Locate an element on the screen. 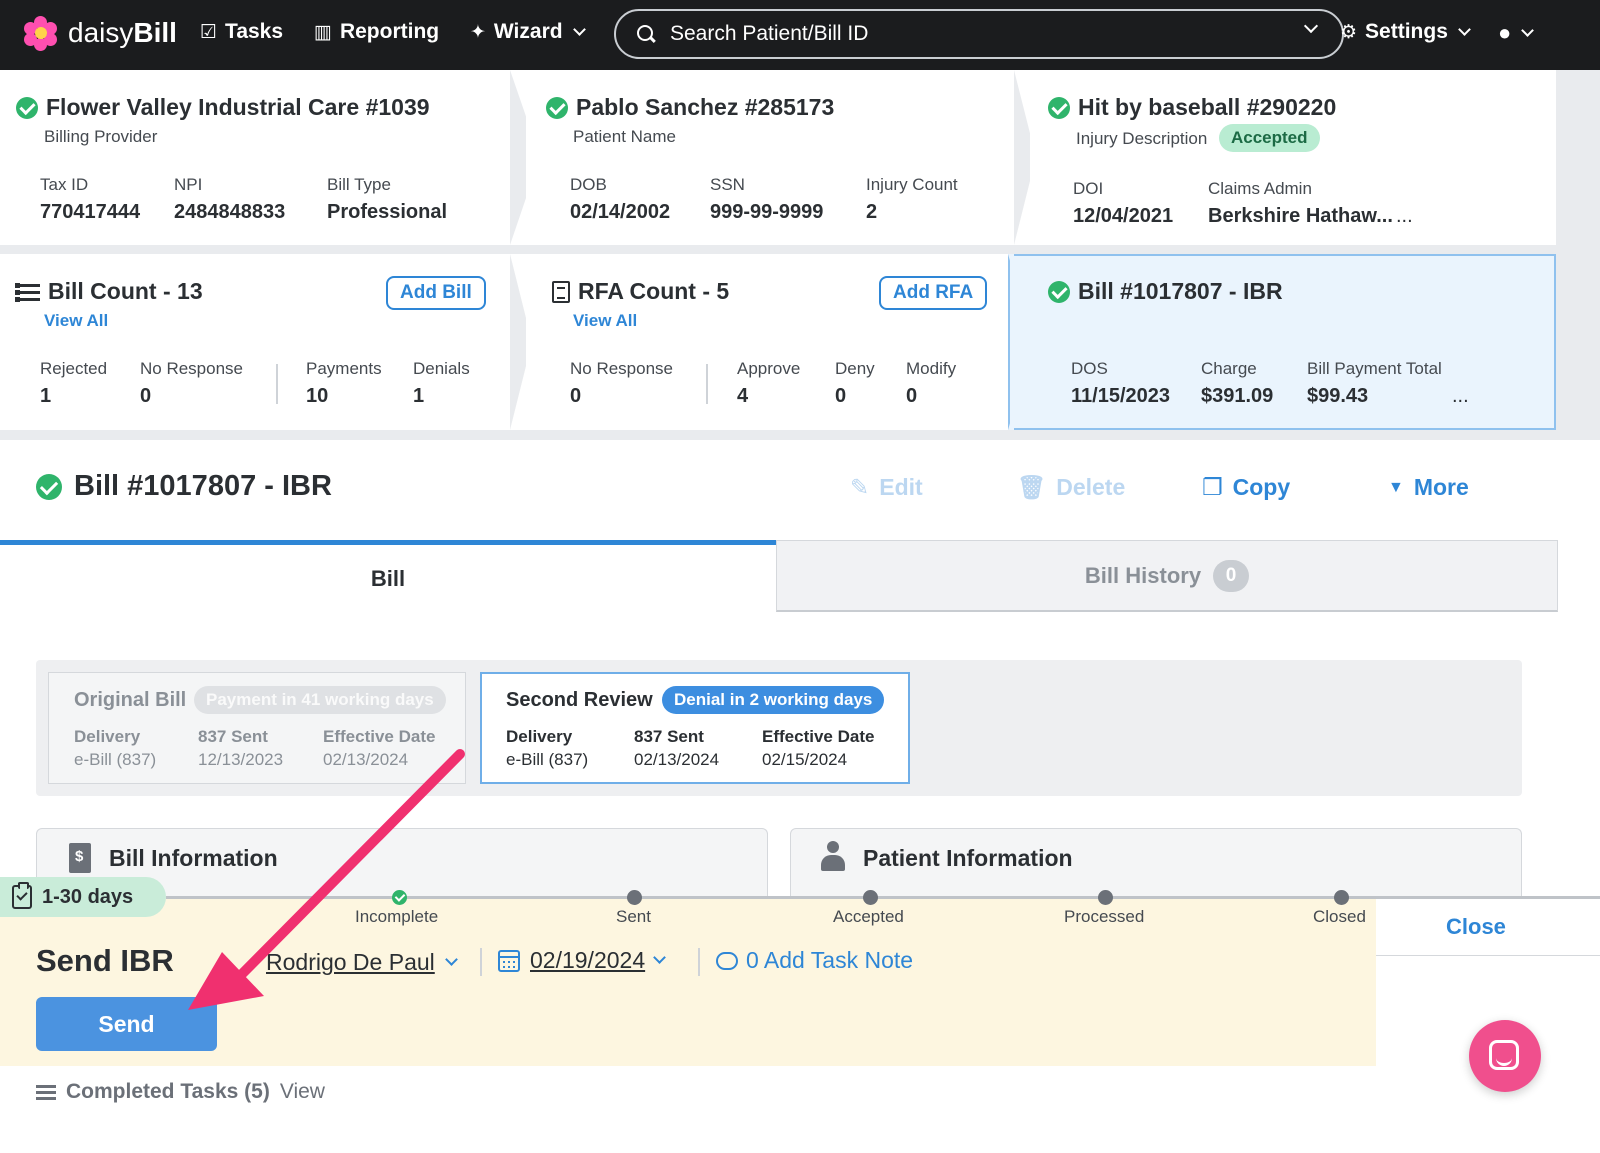  original-delivery-value: e-Bill (837) is located at coordinates (115, 759).